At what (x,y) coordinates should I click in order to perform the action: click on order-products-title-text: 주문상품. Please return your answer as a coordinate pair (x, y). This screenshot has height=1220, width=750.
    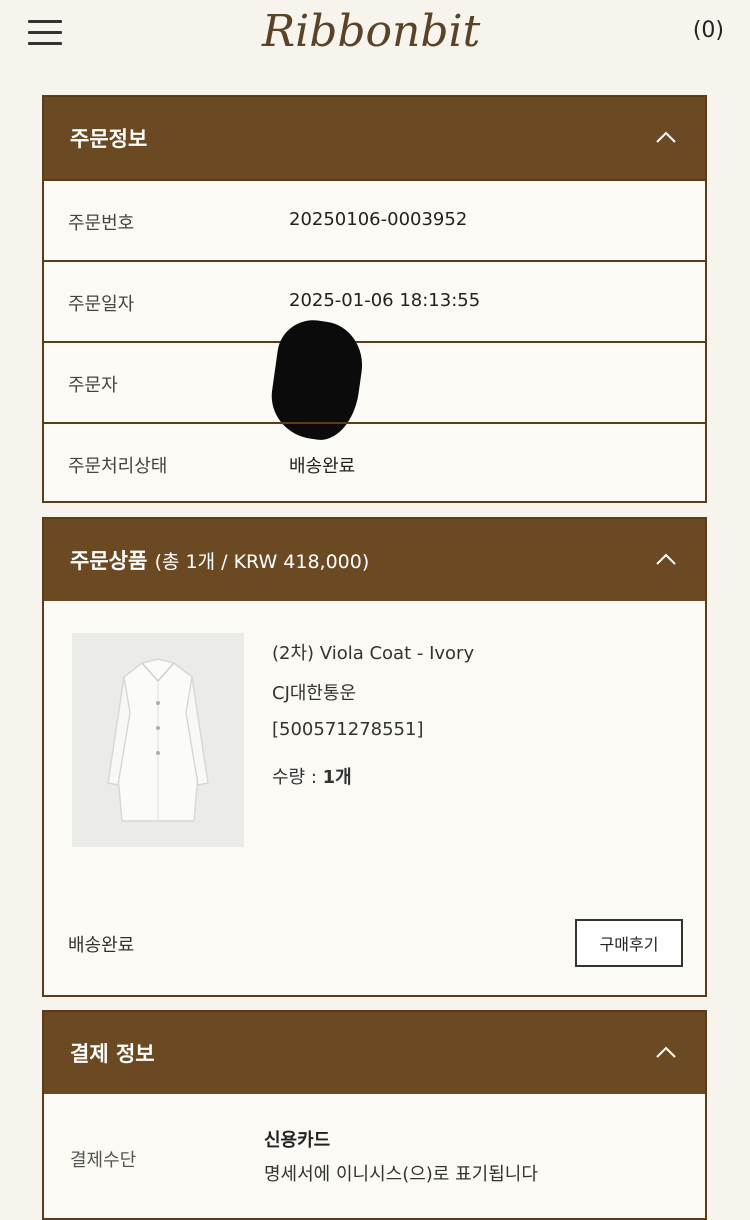
    Looking at the image, I should click on (109, 561).